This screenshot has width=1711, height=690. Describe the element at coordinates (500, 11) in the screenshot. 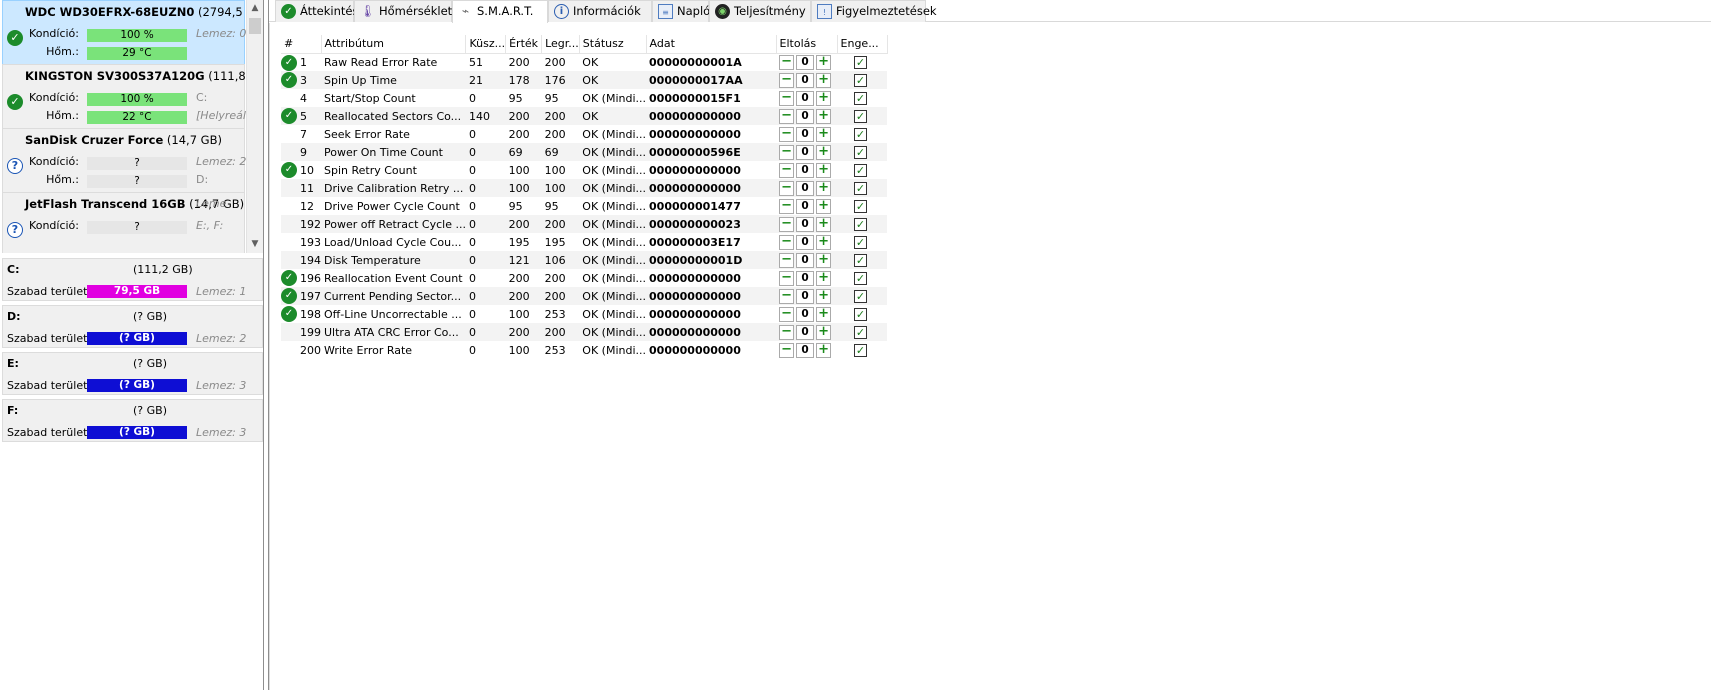

I see `tab-2: ⌁ S.M.A.R.T.` at that location.